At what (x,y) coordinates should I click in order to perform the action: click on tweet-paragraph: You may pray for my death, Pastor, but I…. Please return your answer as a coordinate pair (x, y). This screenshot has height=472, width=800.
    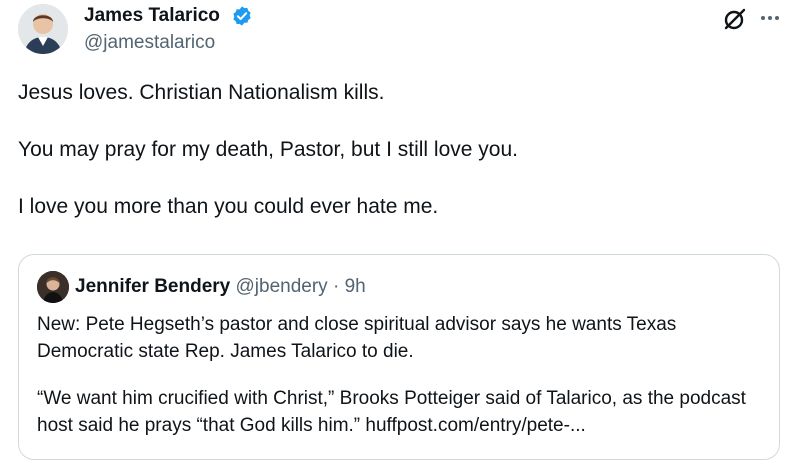
    Looking at the image, I should click on (268, 149).